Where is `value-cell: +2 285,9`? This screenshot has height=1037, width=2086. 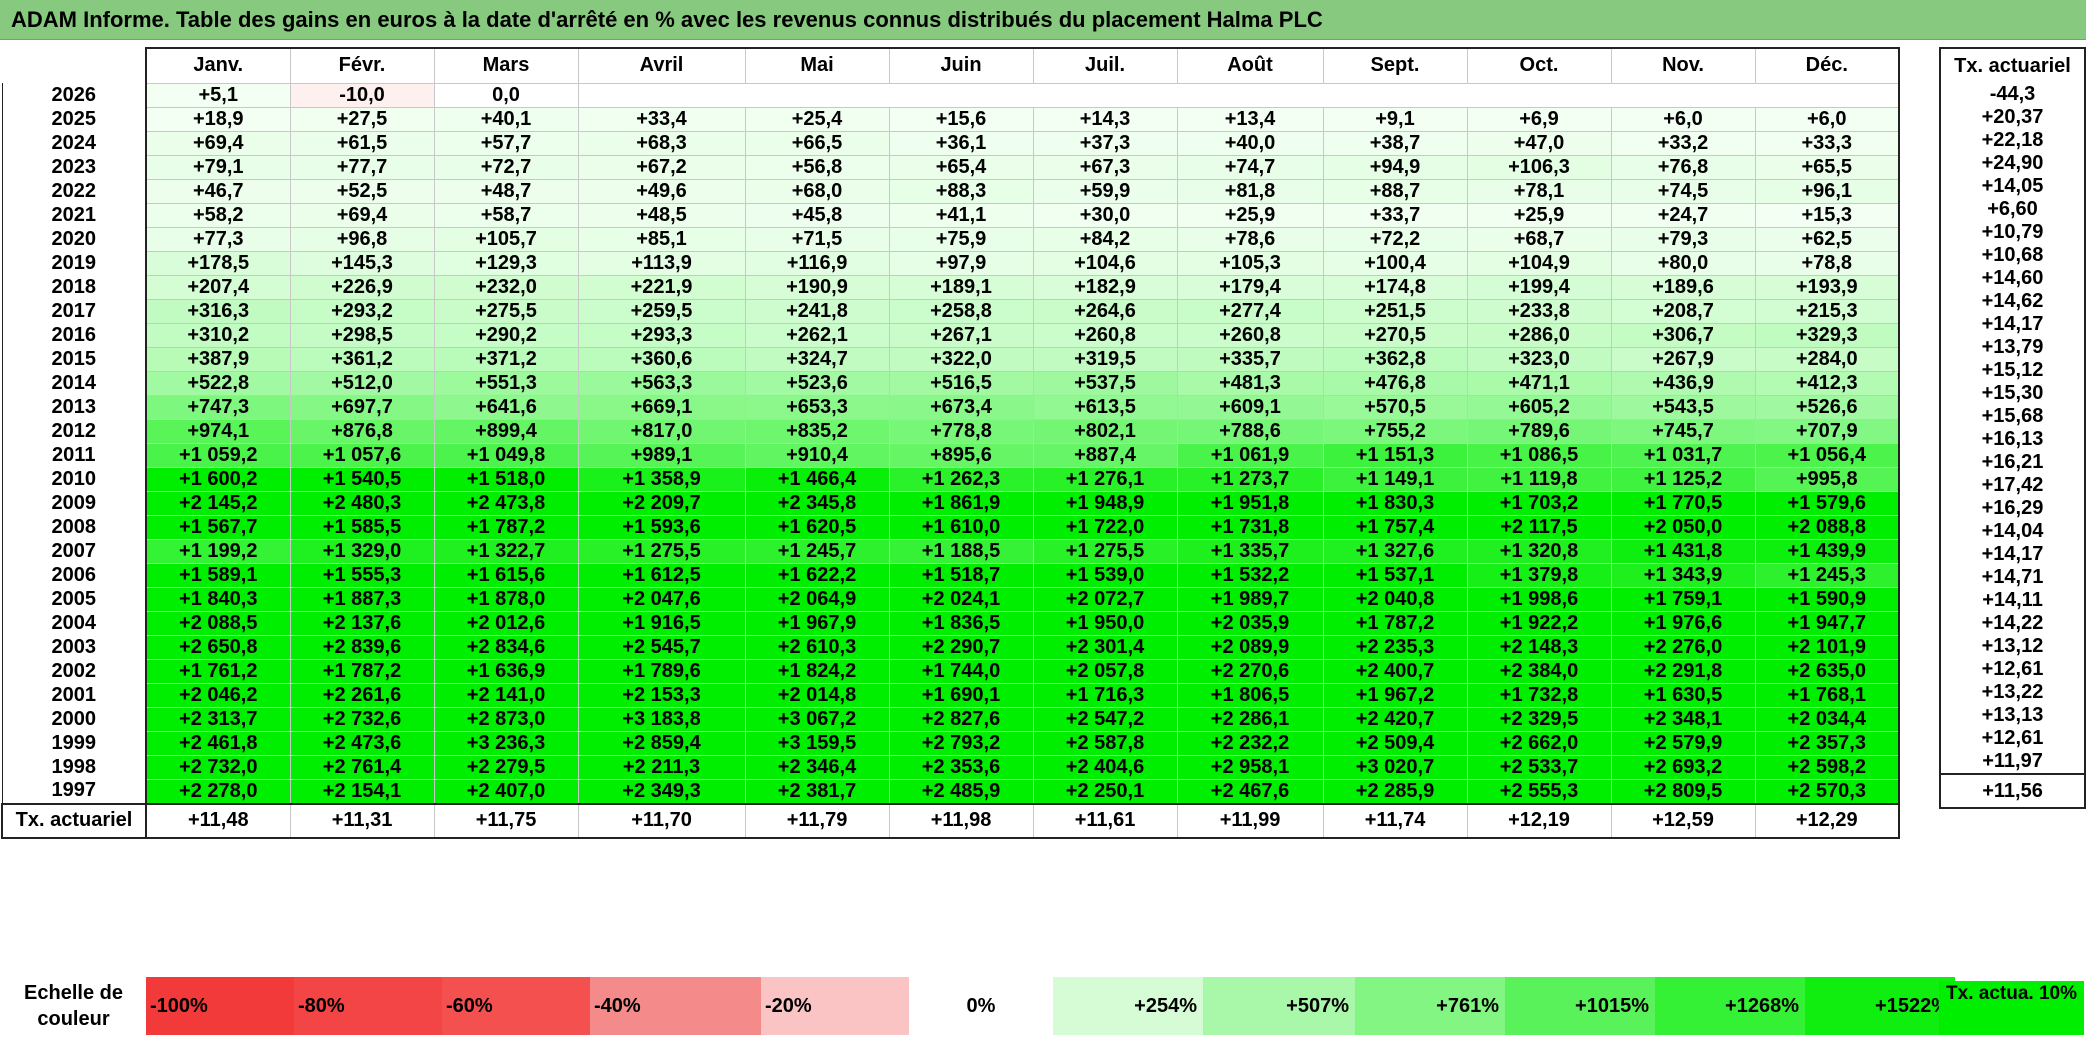 value-cell: +2 285,9 is located at coordinates (1395, 791).